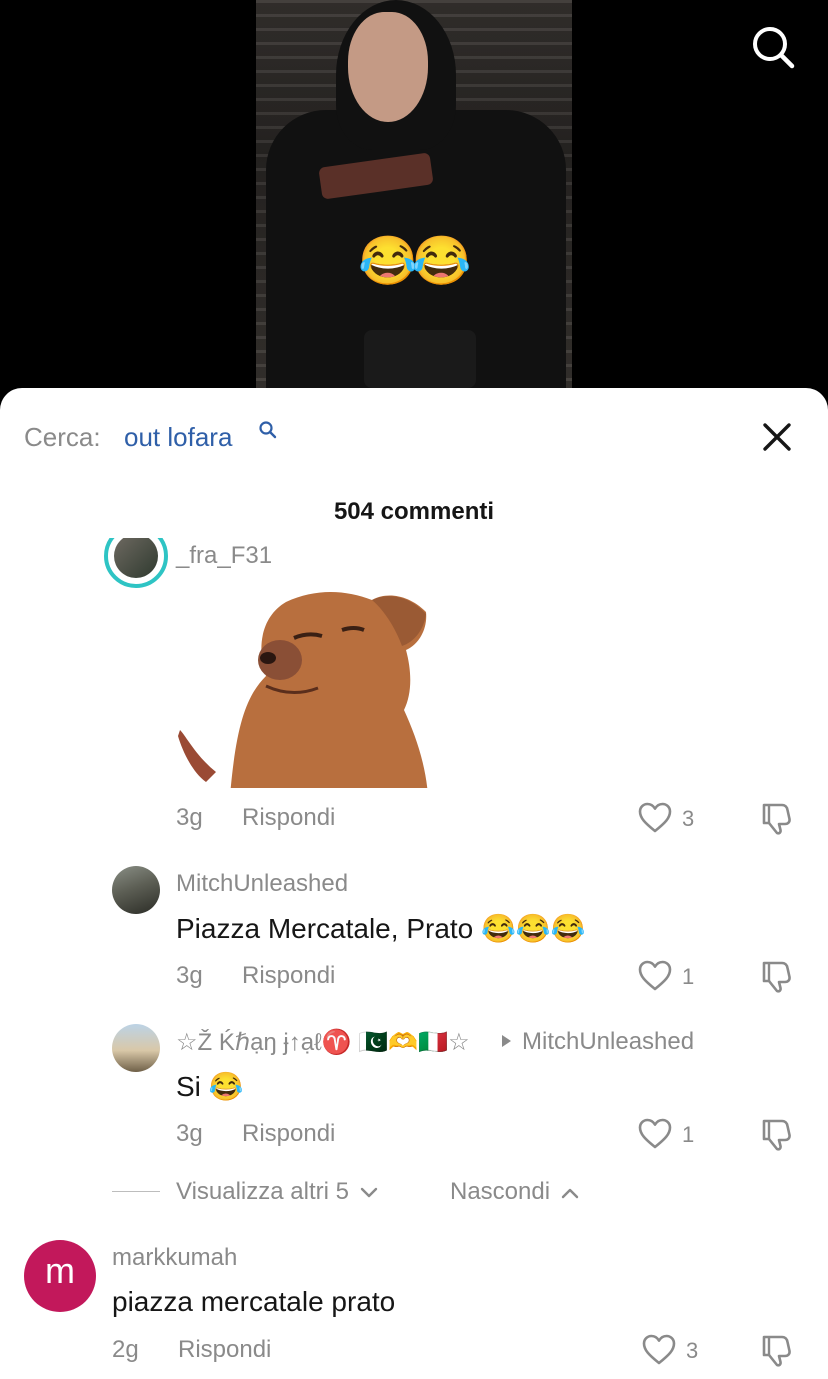 This screenshot has height=1379, width=828. I want to click on comment-count: 504 commenti, so click(414, 511).